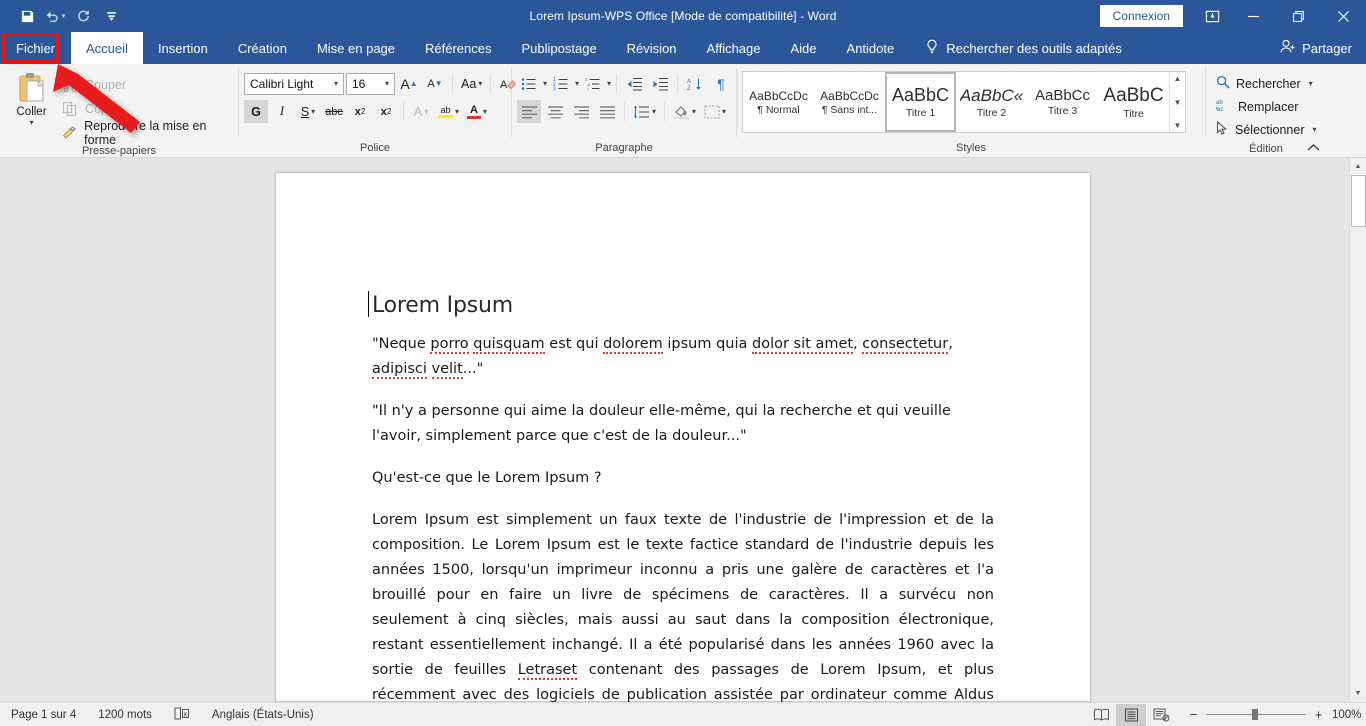 Image resolution: width=1366 pixels, height=726 pixels. Describe the element at coordinates (1141, 16) in the screenshot. I see `sign-in-button: Connexion` at that location.